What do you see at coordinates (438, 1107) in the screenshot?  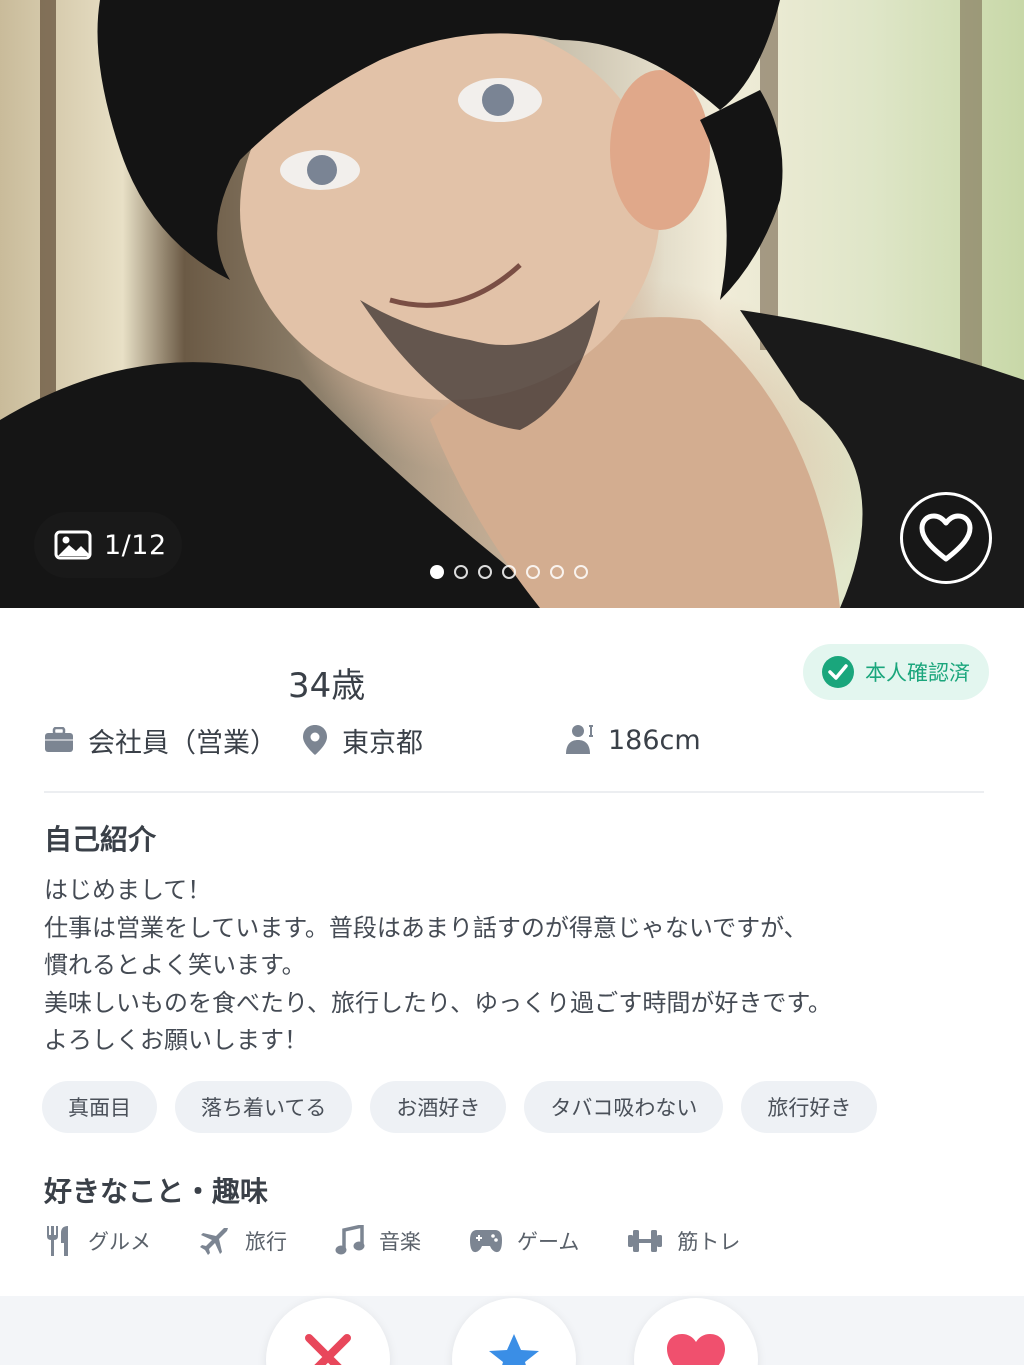 I see `tag-chip: お酒好き` at bounding box center [438, 1107].